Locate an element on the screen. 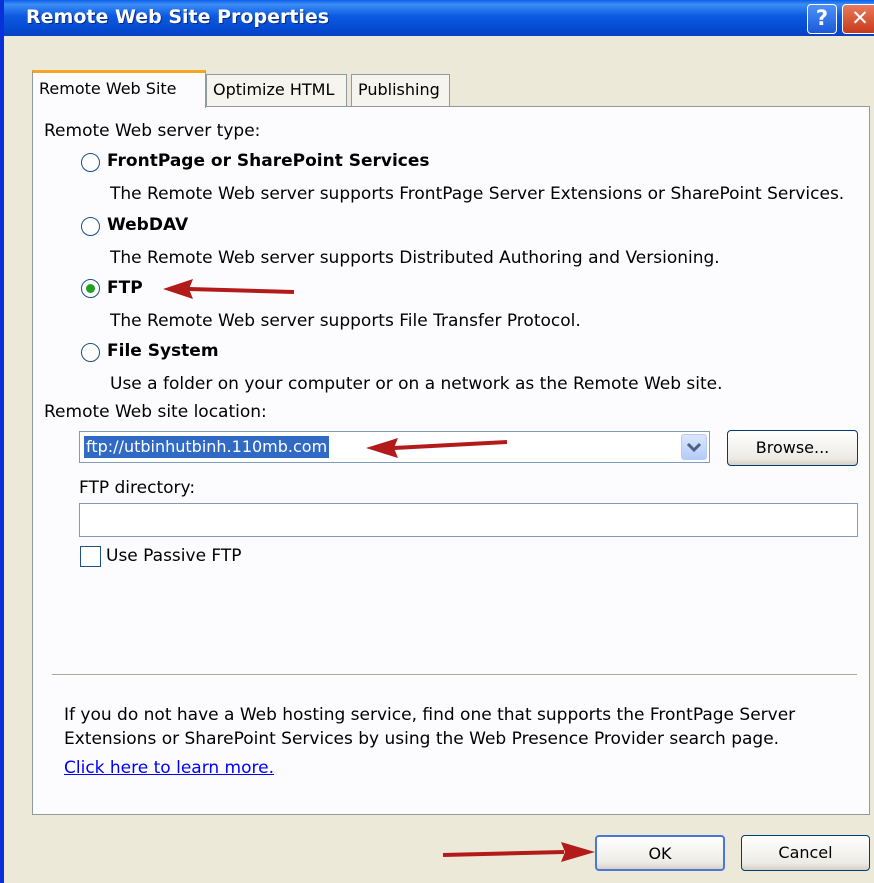 The height and width of the screenshot is (883, 874). passive-ftp-label: Use Passive FTP is located at coordinates (174, 556).